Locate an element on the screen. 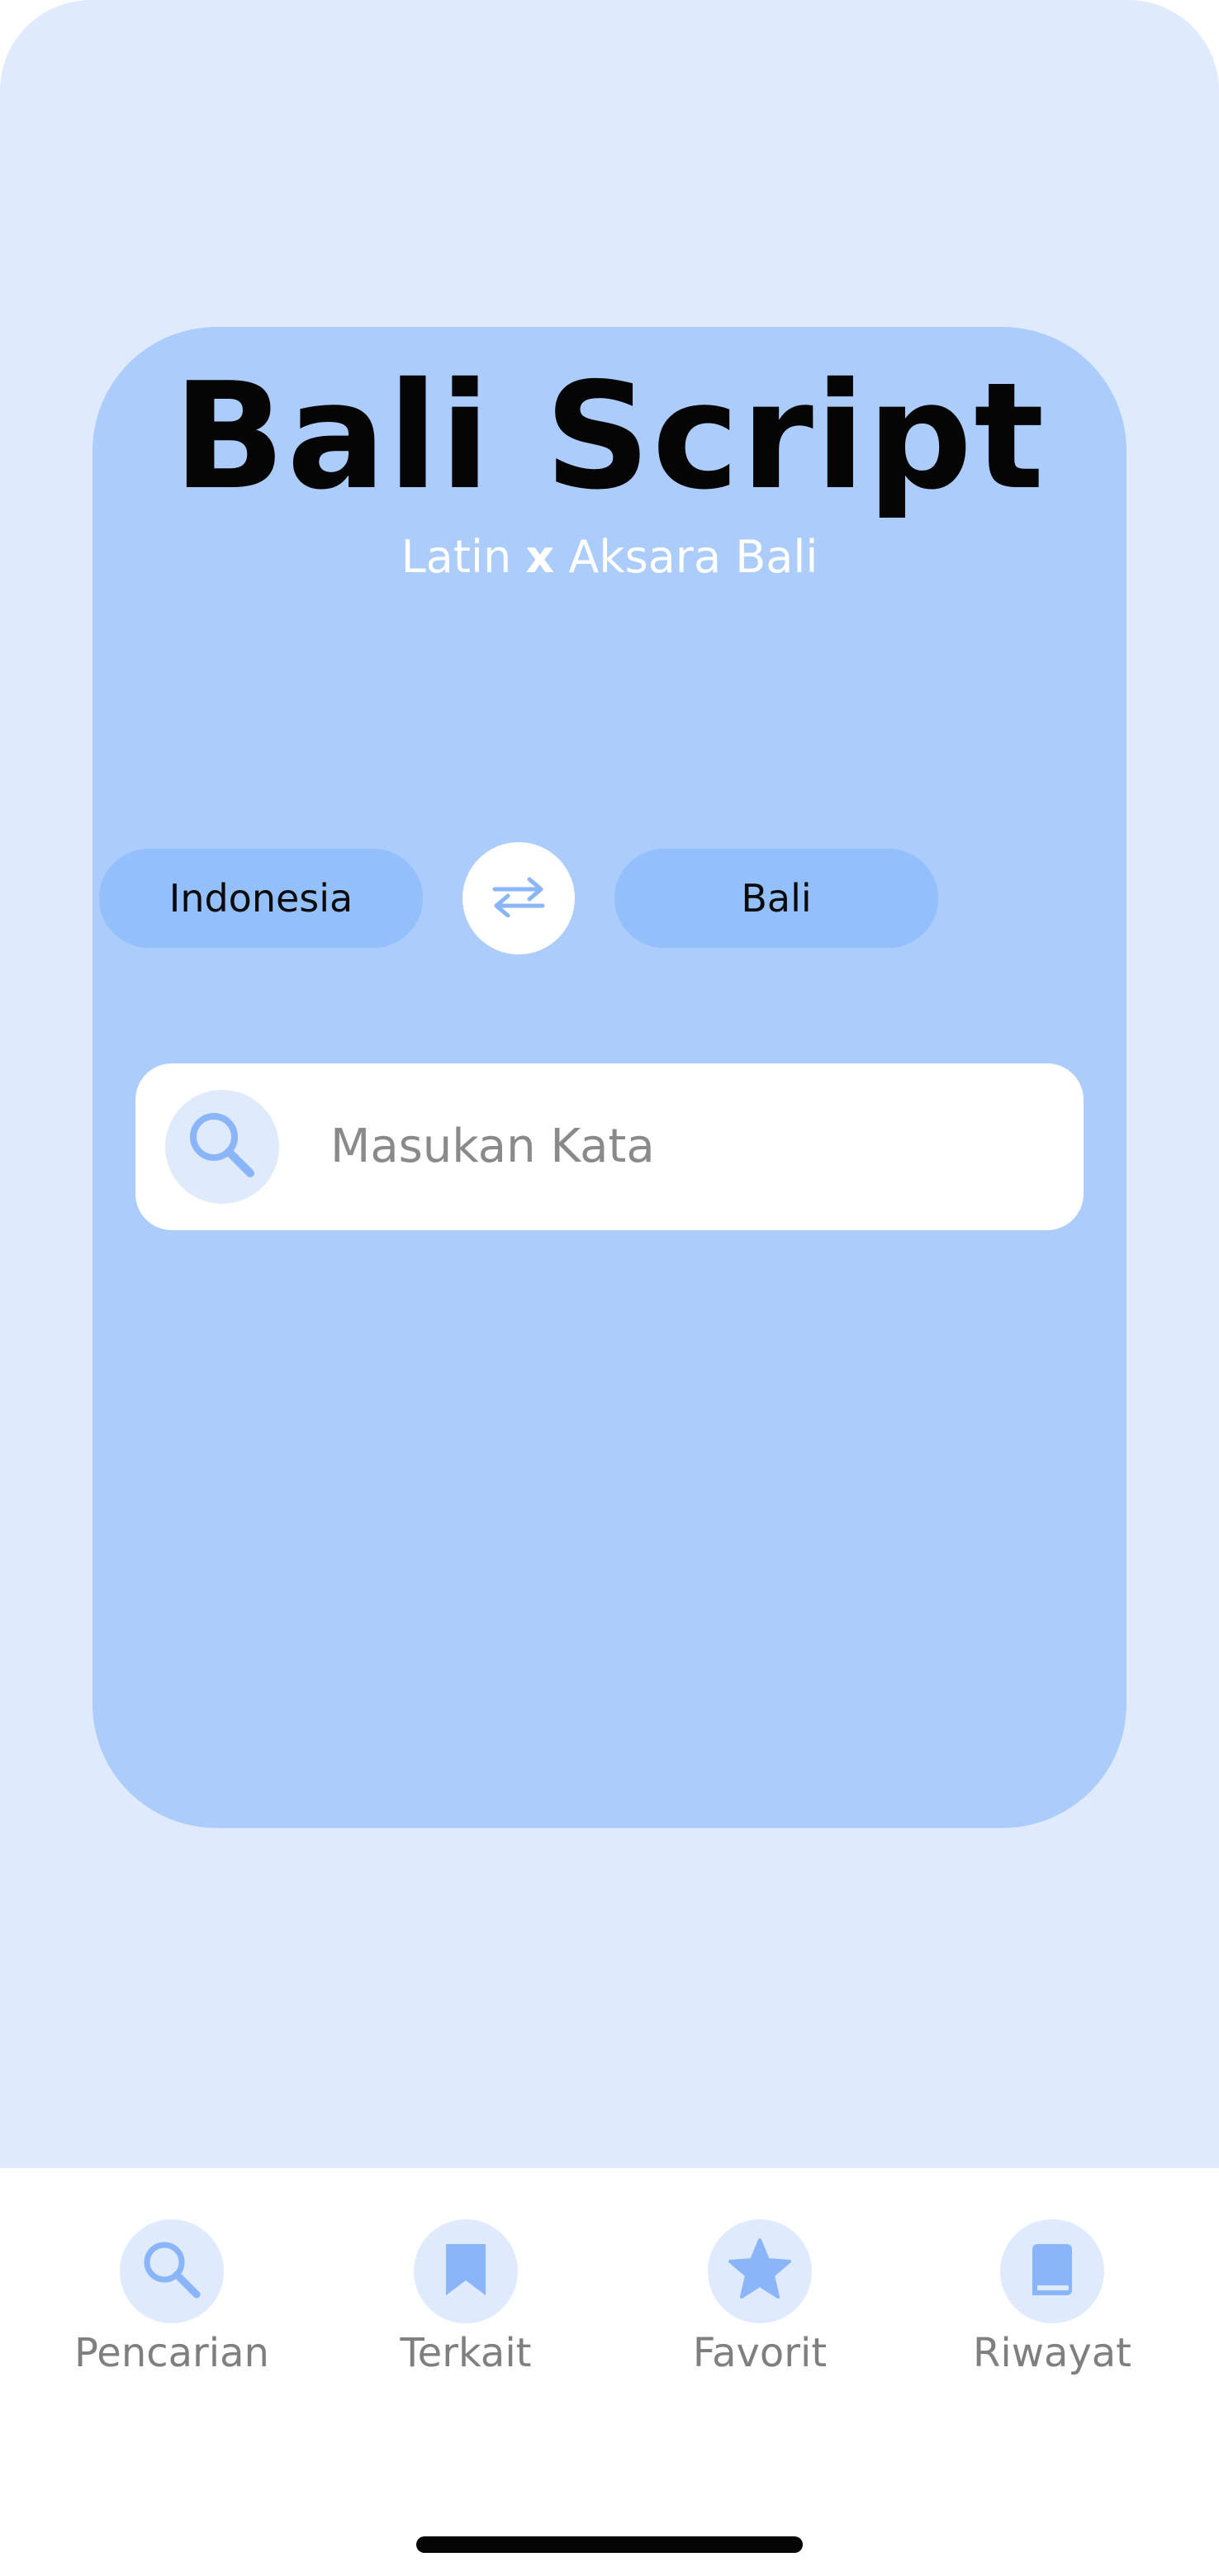  subtitle-source: Latin is located at coordinates (457, 557).